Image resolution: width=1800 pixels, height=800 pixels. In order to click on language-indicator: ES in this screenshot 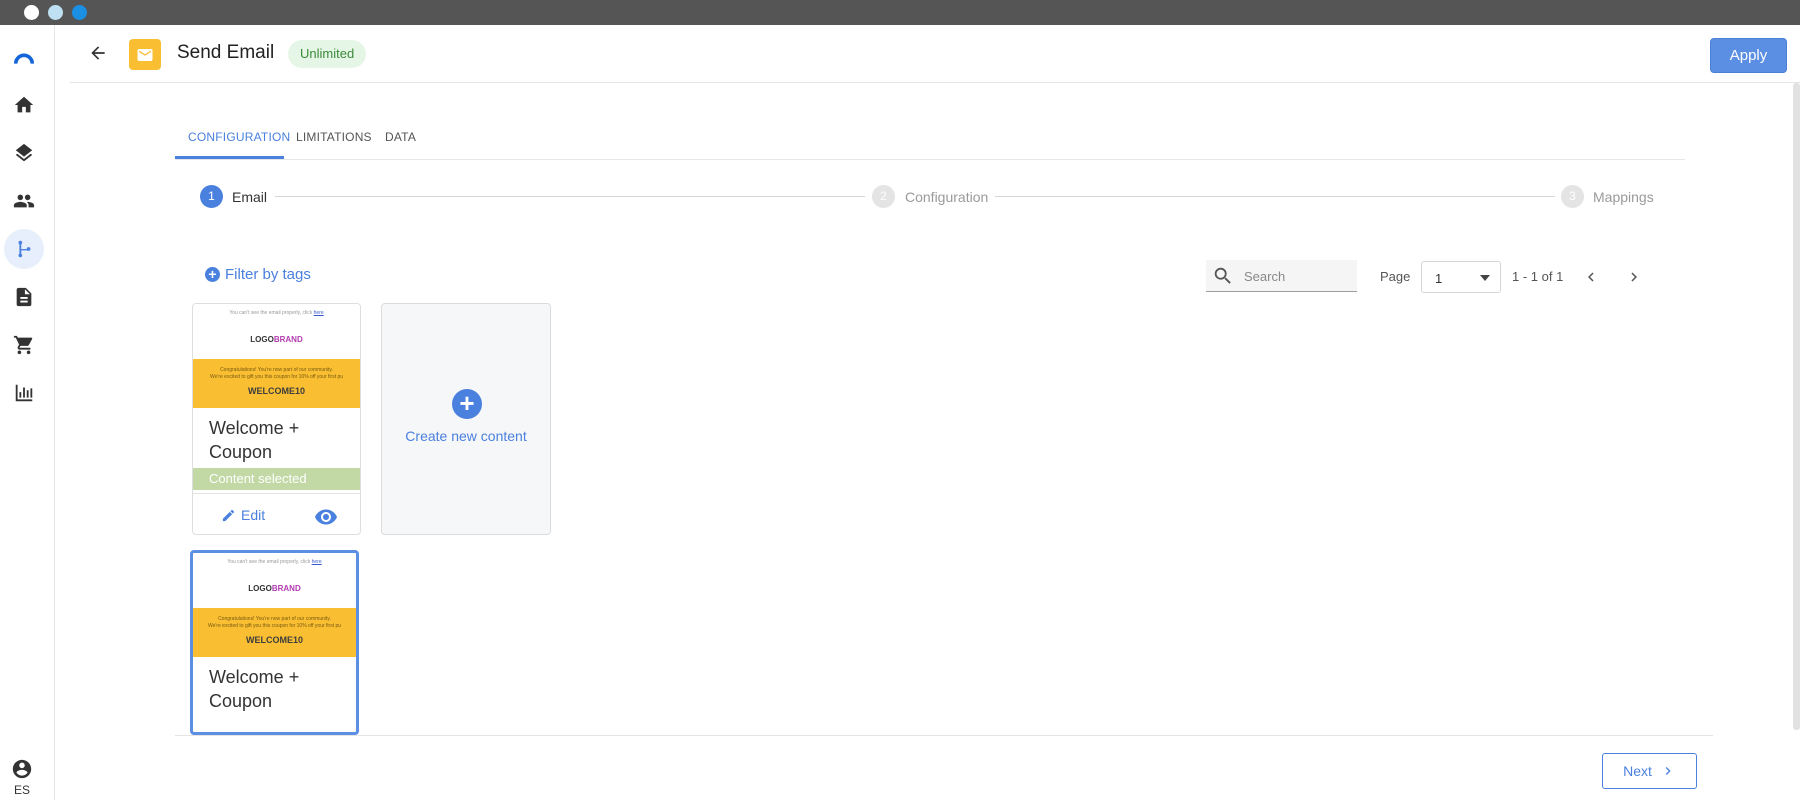, I will do `click(22, 790)`.